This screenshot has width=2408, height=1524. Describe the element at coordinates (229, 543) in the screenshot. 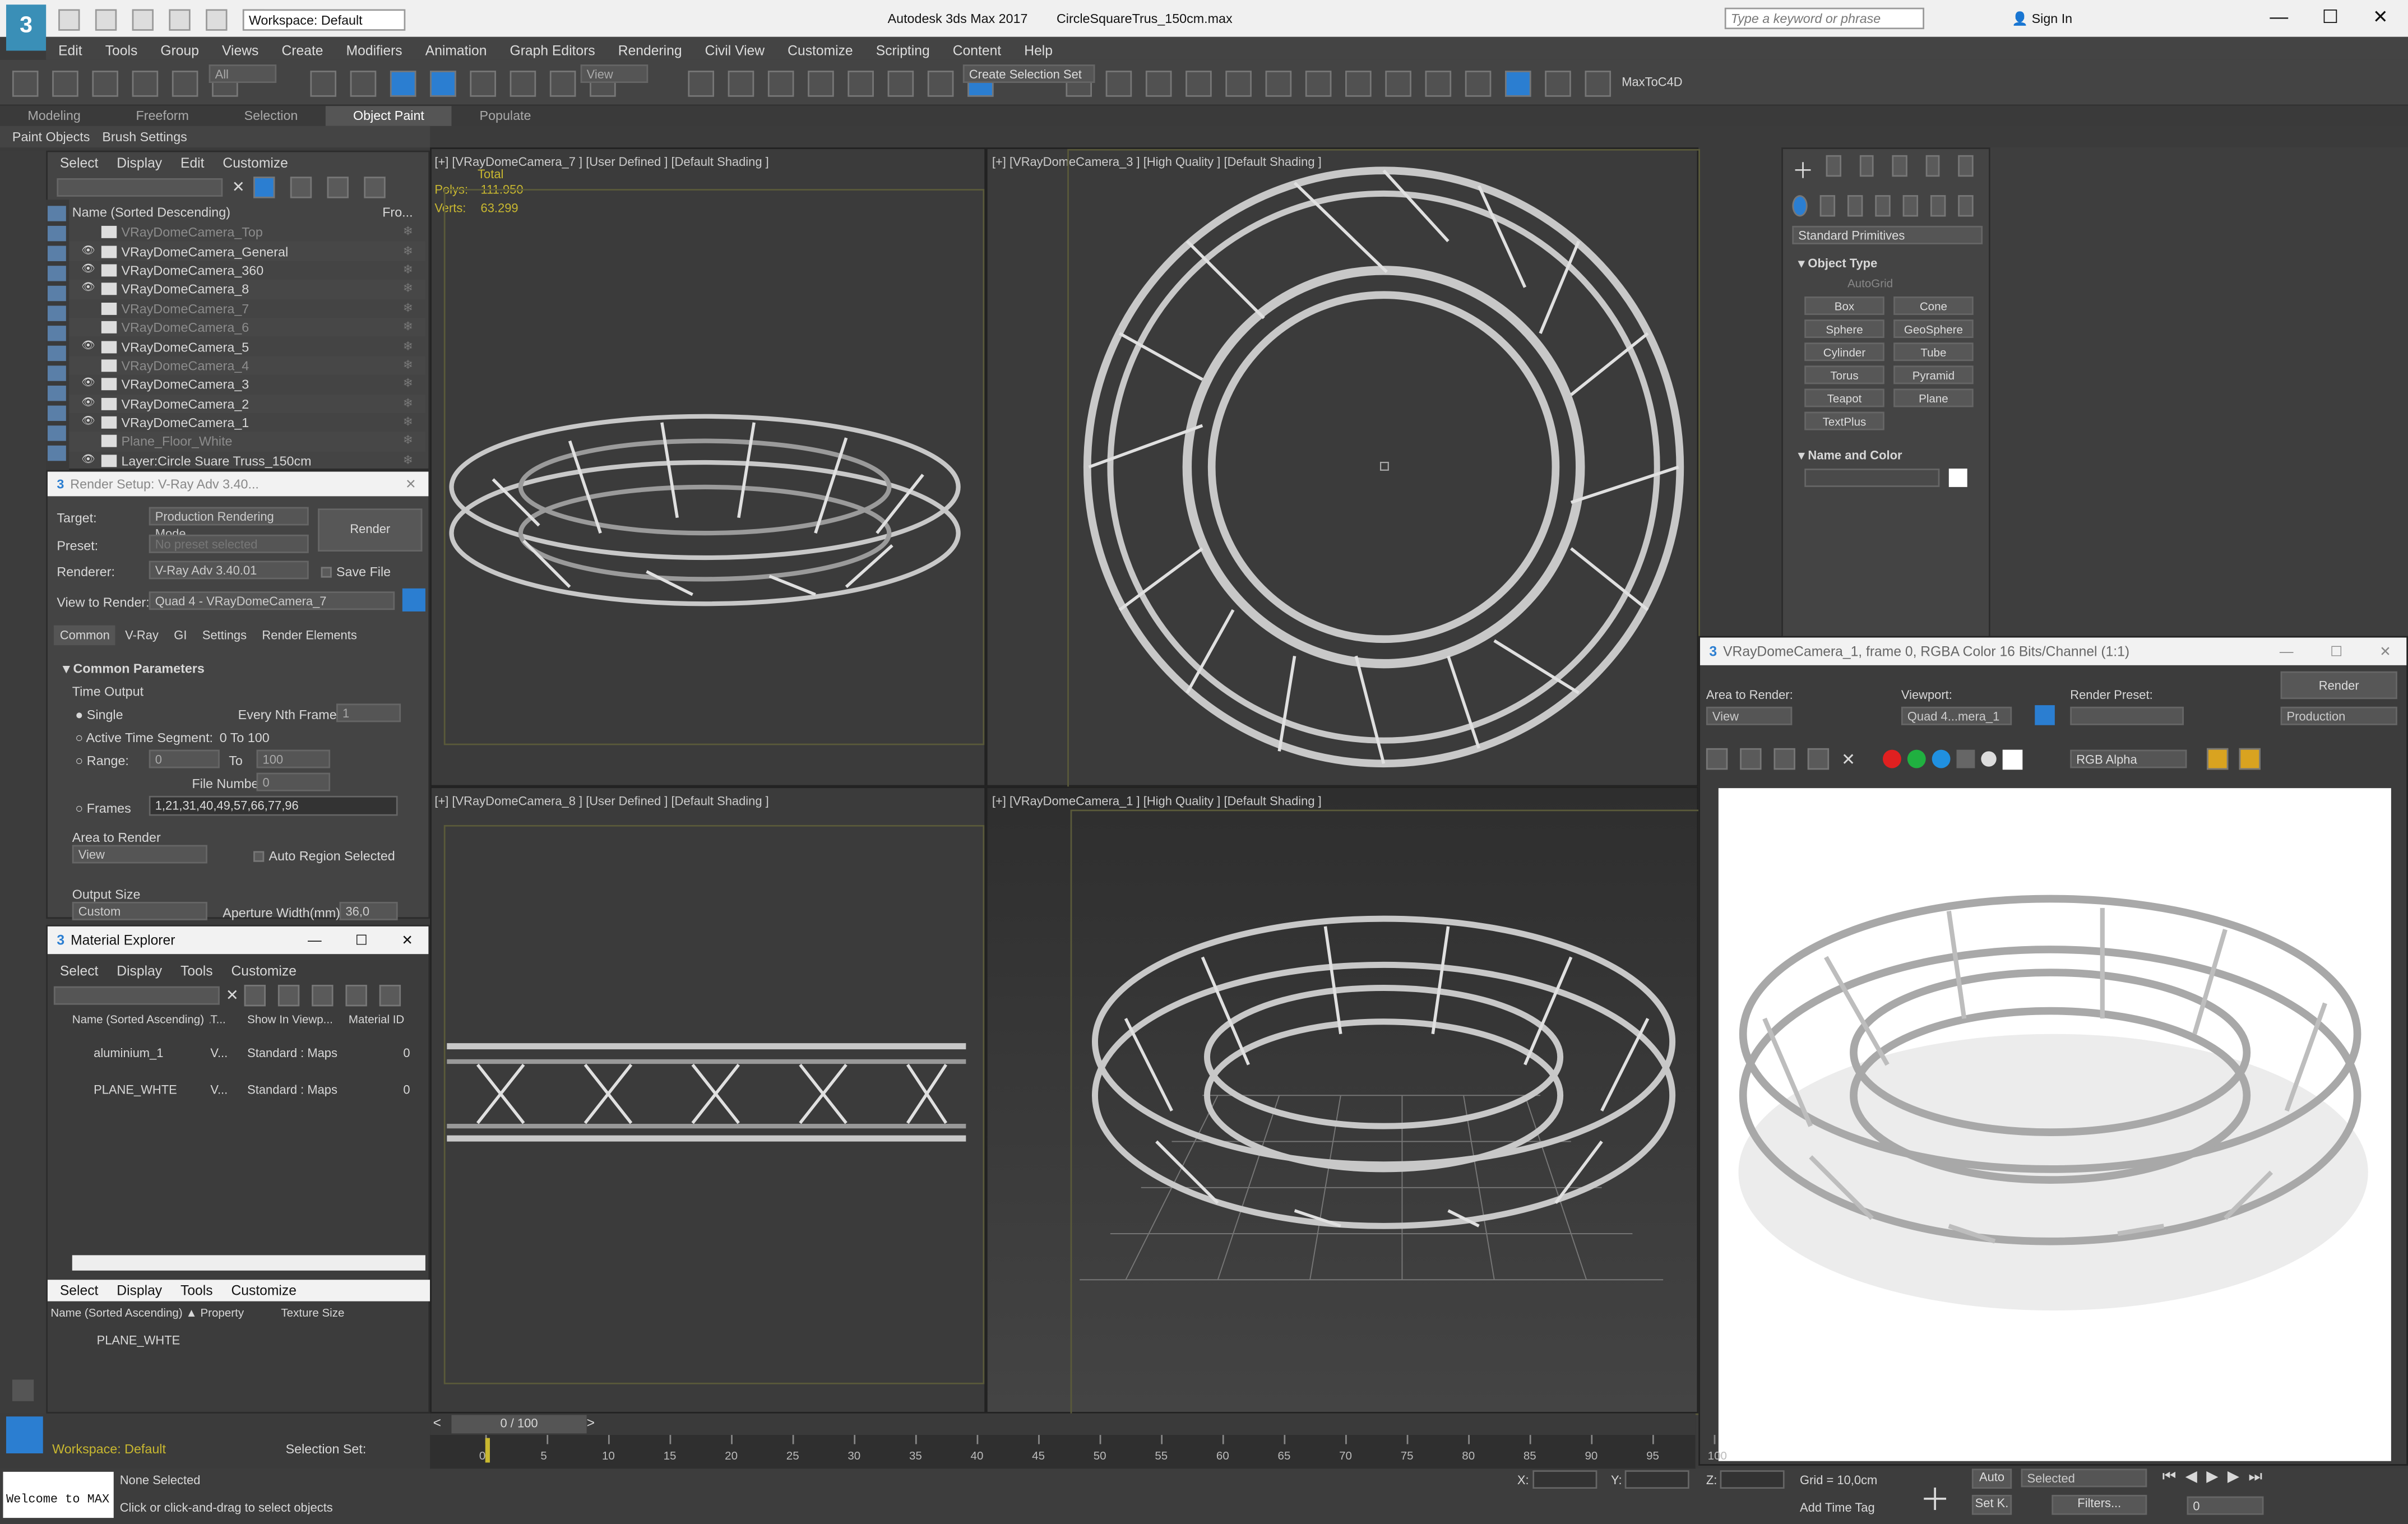

I see `preset-dropdown: No preset selected` at that location.